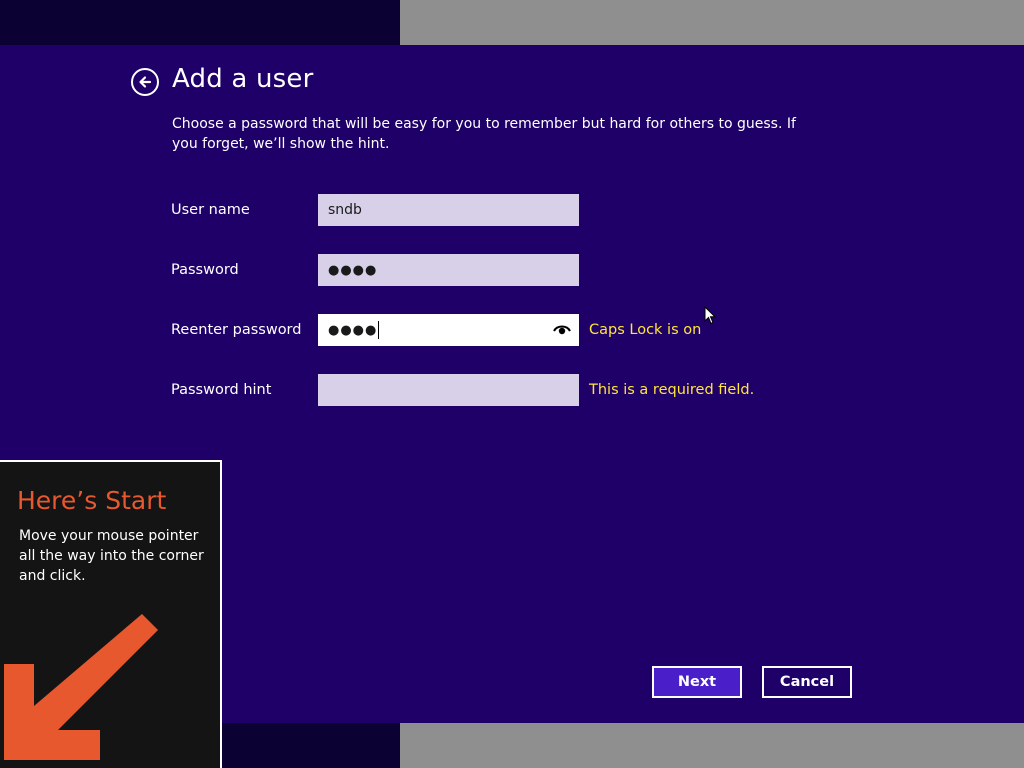 The height and width of the screenshot is (768, 1024). What do you see at coordinates (448, 390) in the screenshot?
I see `password-hint-field` at bounding box center [448, 390].